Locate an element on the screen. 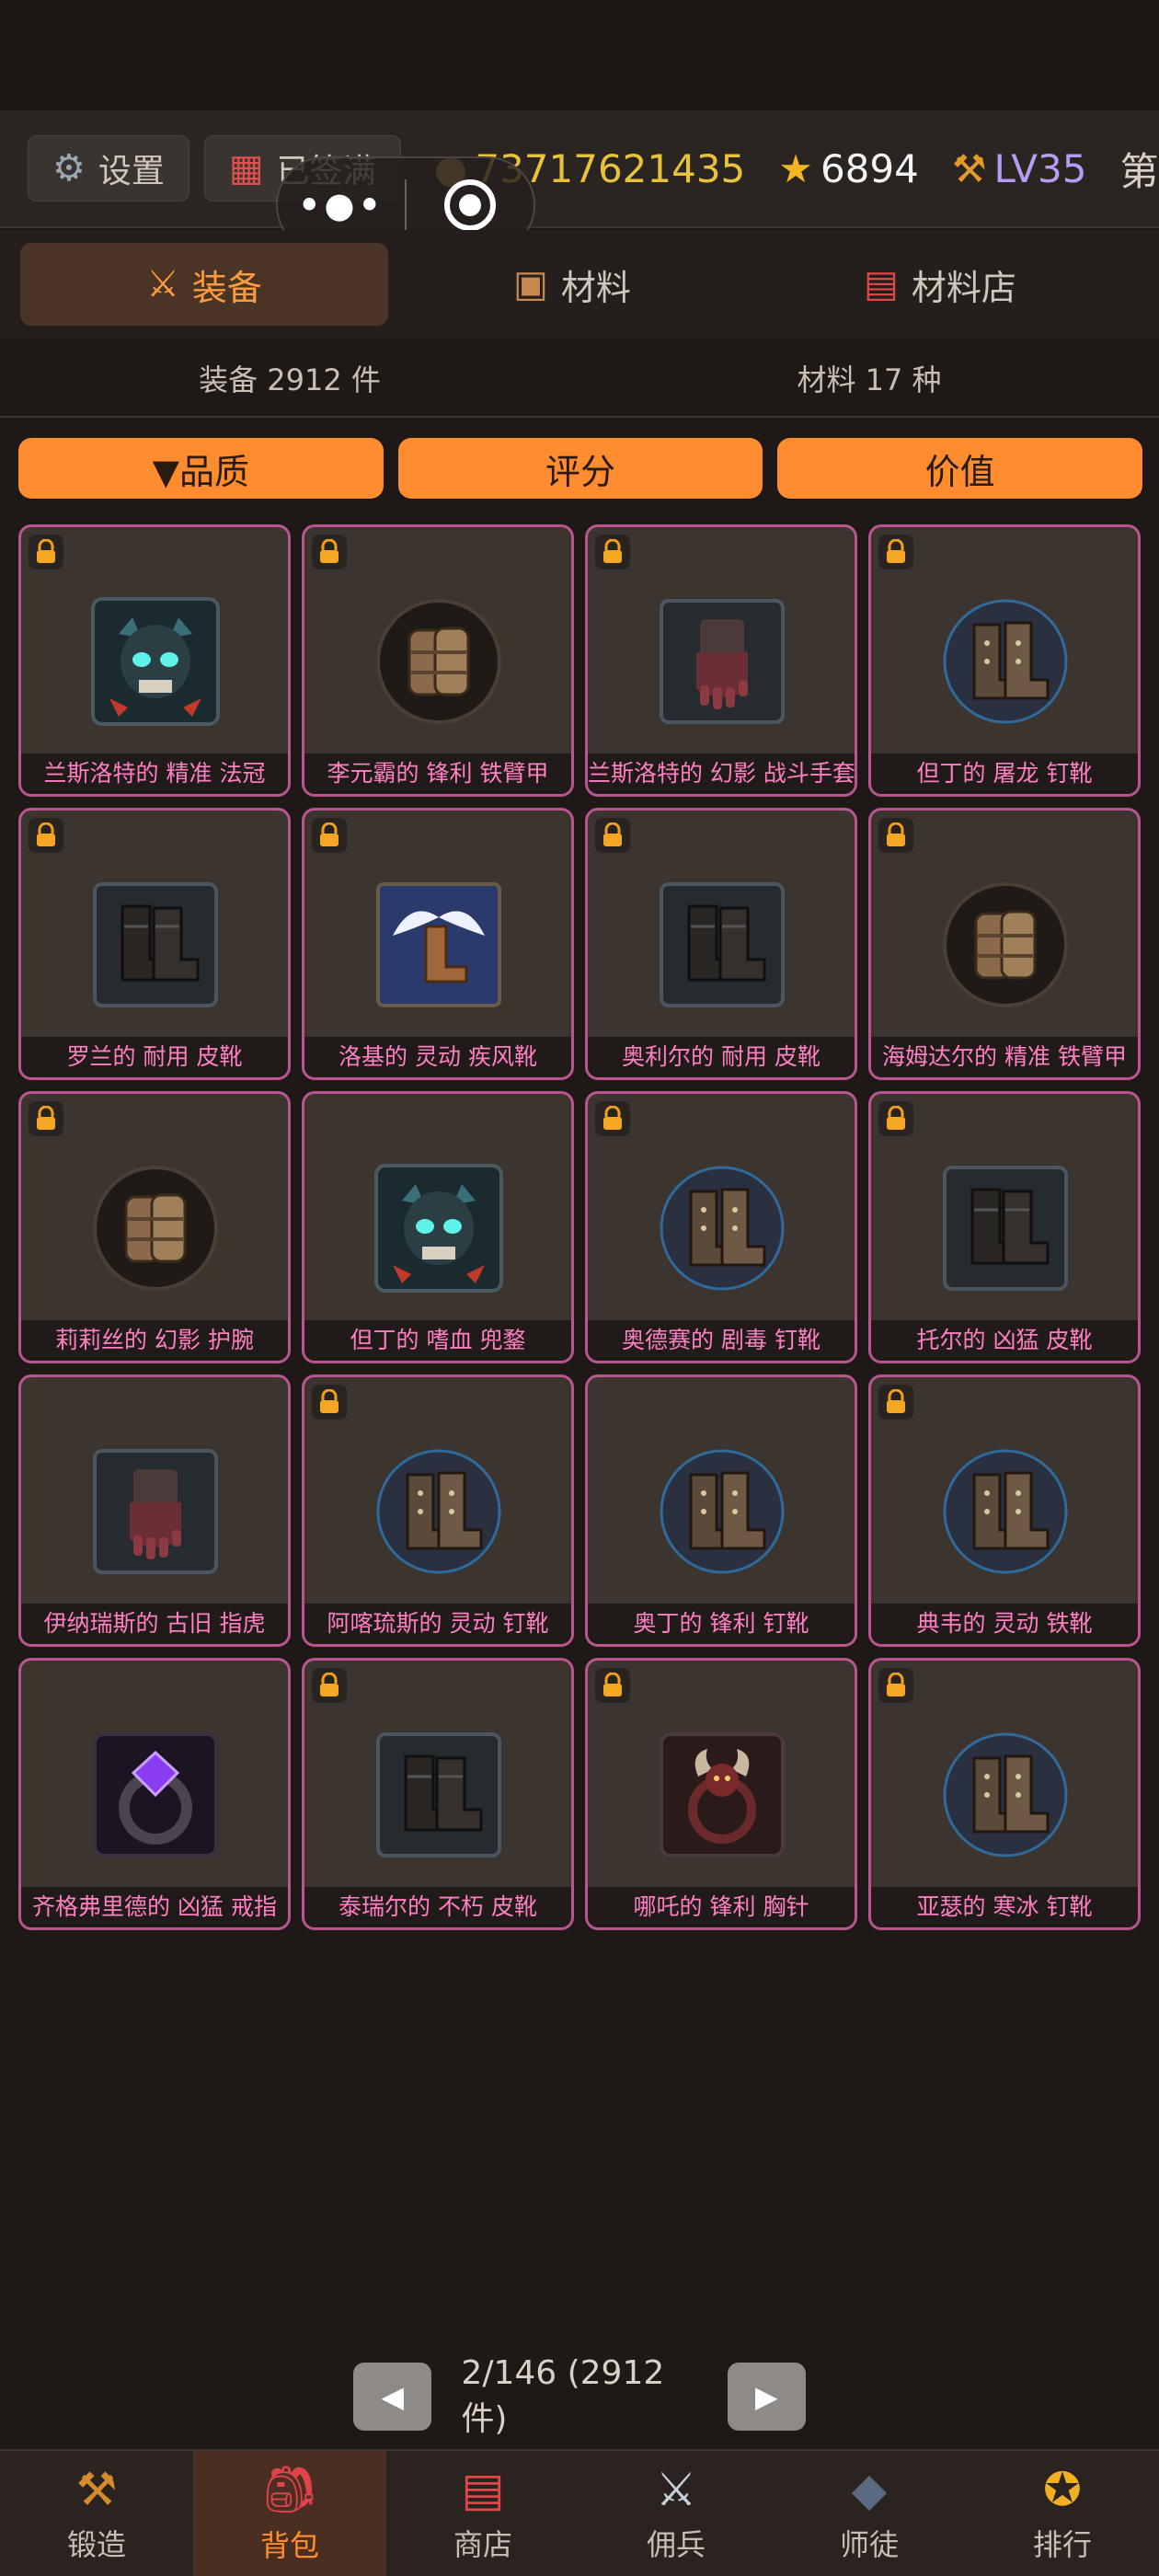 The image size is (1159, 2576). level-value: LV35 is located at coordinates (1040, 168).